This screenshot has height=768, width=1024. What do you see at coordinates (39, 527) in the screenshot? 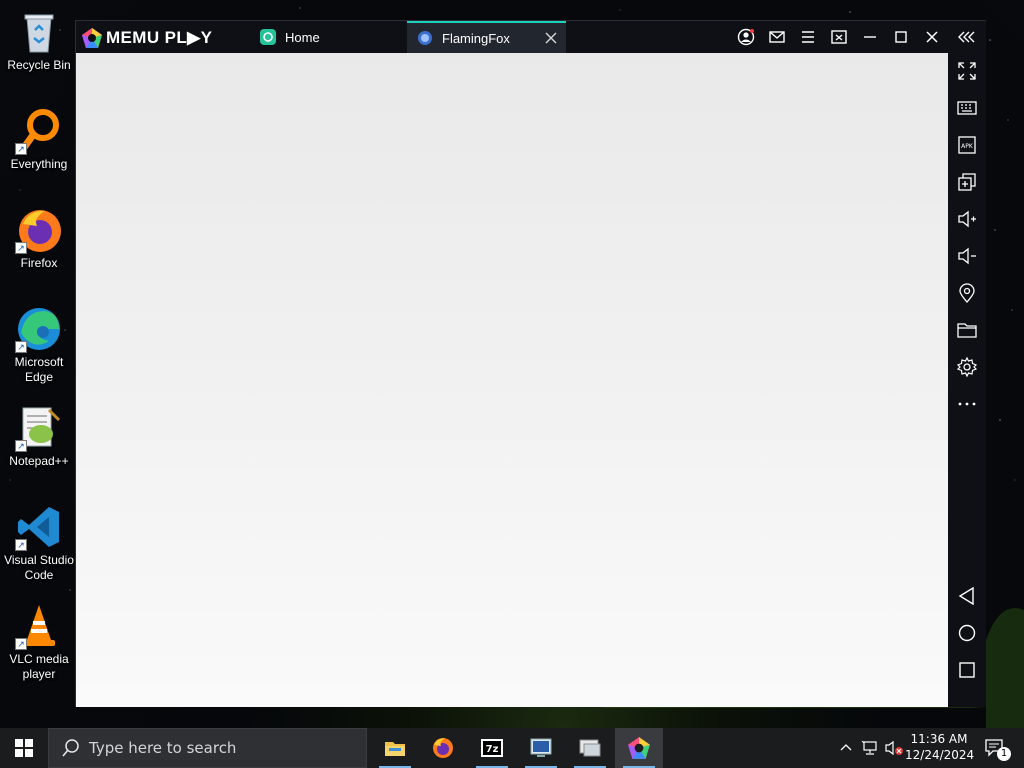
I see `vscode-icon: ↗` at bounding box center [39, 527].